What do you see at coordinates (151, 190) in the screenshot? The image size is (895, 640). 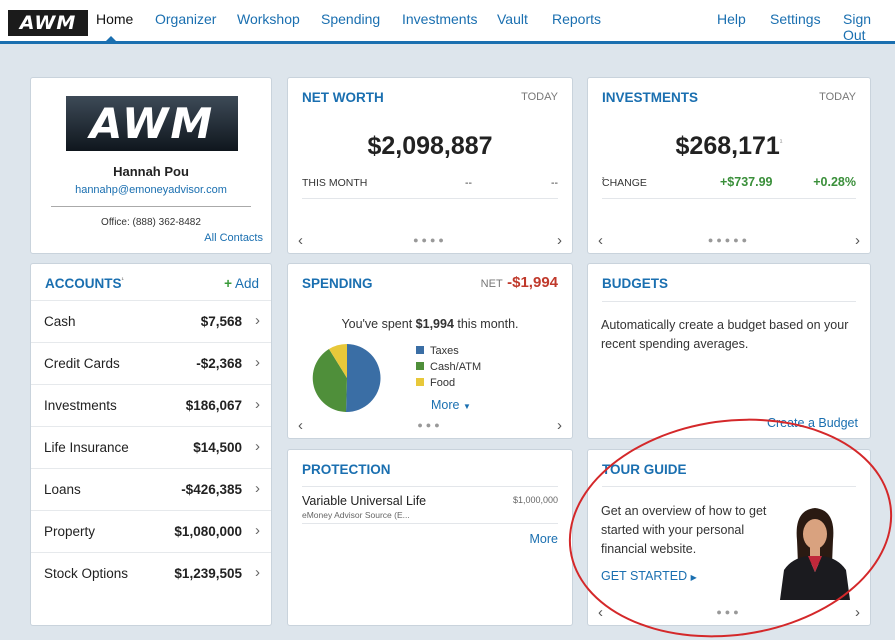 I see `advisor-email-link: hannahp@emoneyadvisor.com` at bounding box center [151, 190].